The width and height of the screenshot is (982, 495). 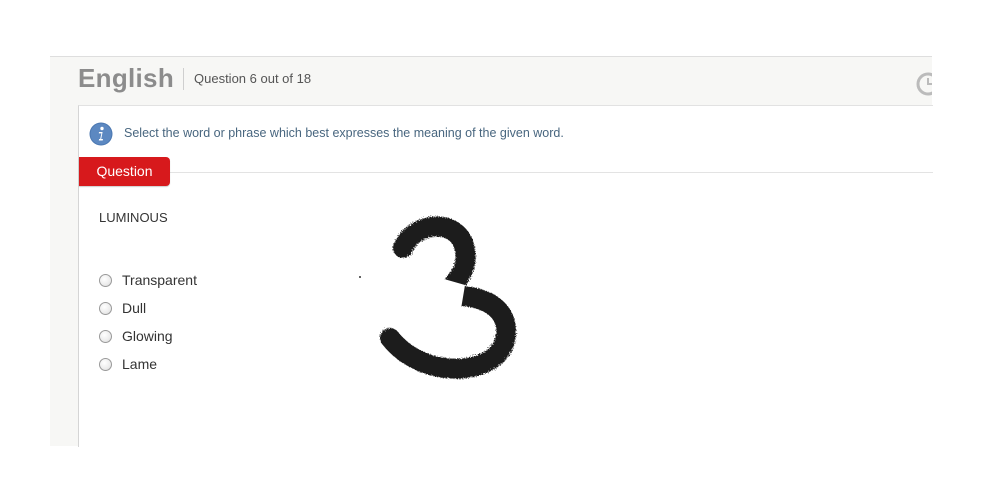 I want to click on option-label: Lame, so click(x=140, y=364).